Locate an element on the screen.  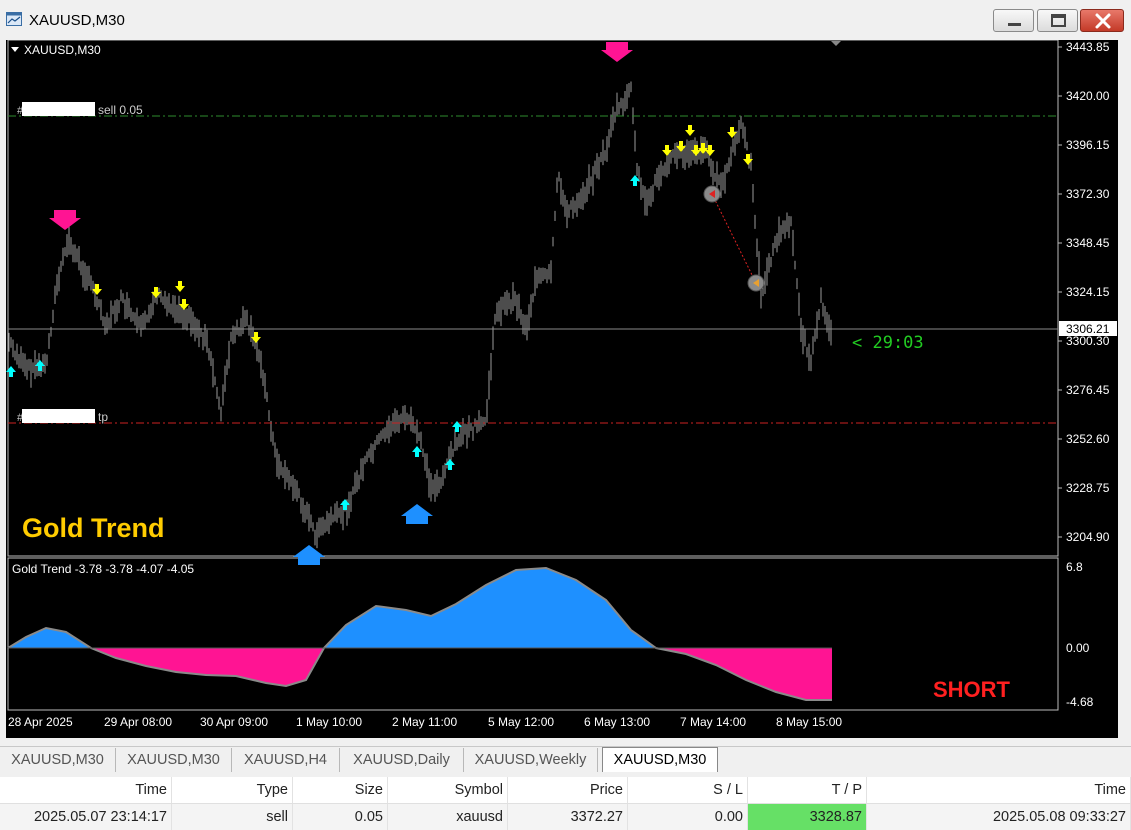
table-cell: 2025.05.07 23:14:17 is located at coordinates (86, 817).